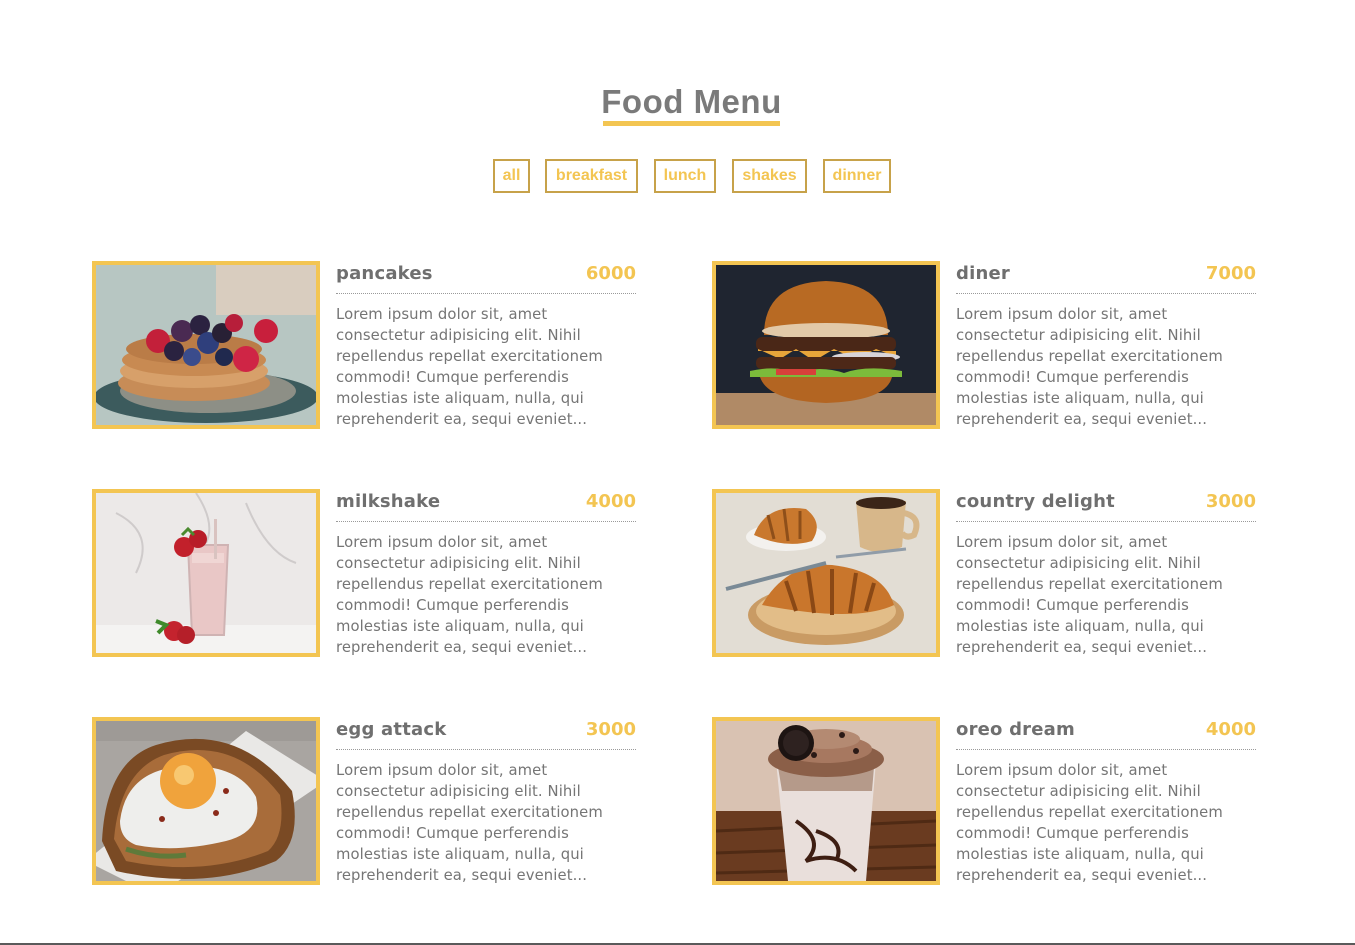 This screenshot has width=1355, height=945. What do you see at coordinates (857, 176) in the screenshot?
I see `filter-dinner-button: dinner` at bounding box center [857, 176].